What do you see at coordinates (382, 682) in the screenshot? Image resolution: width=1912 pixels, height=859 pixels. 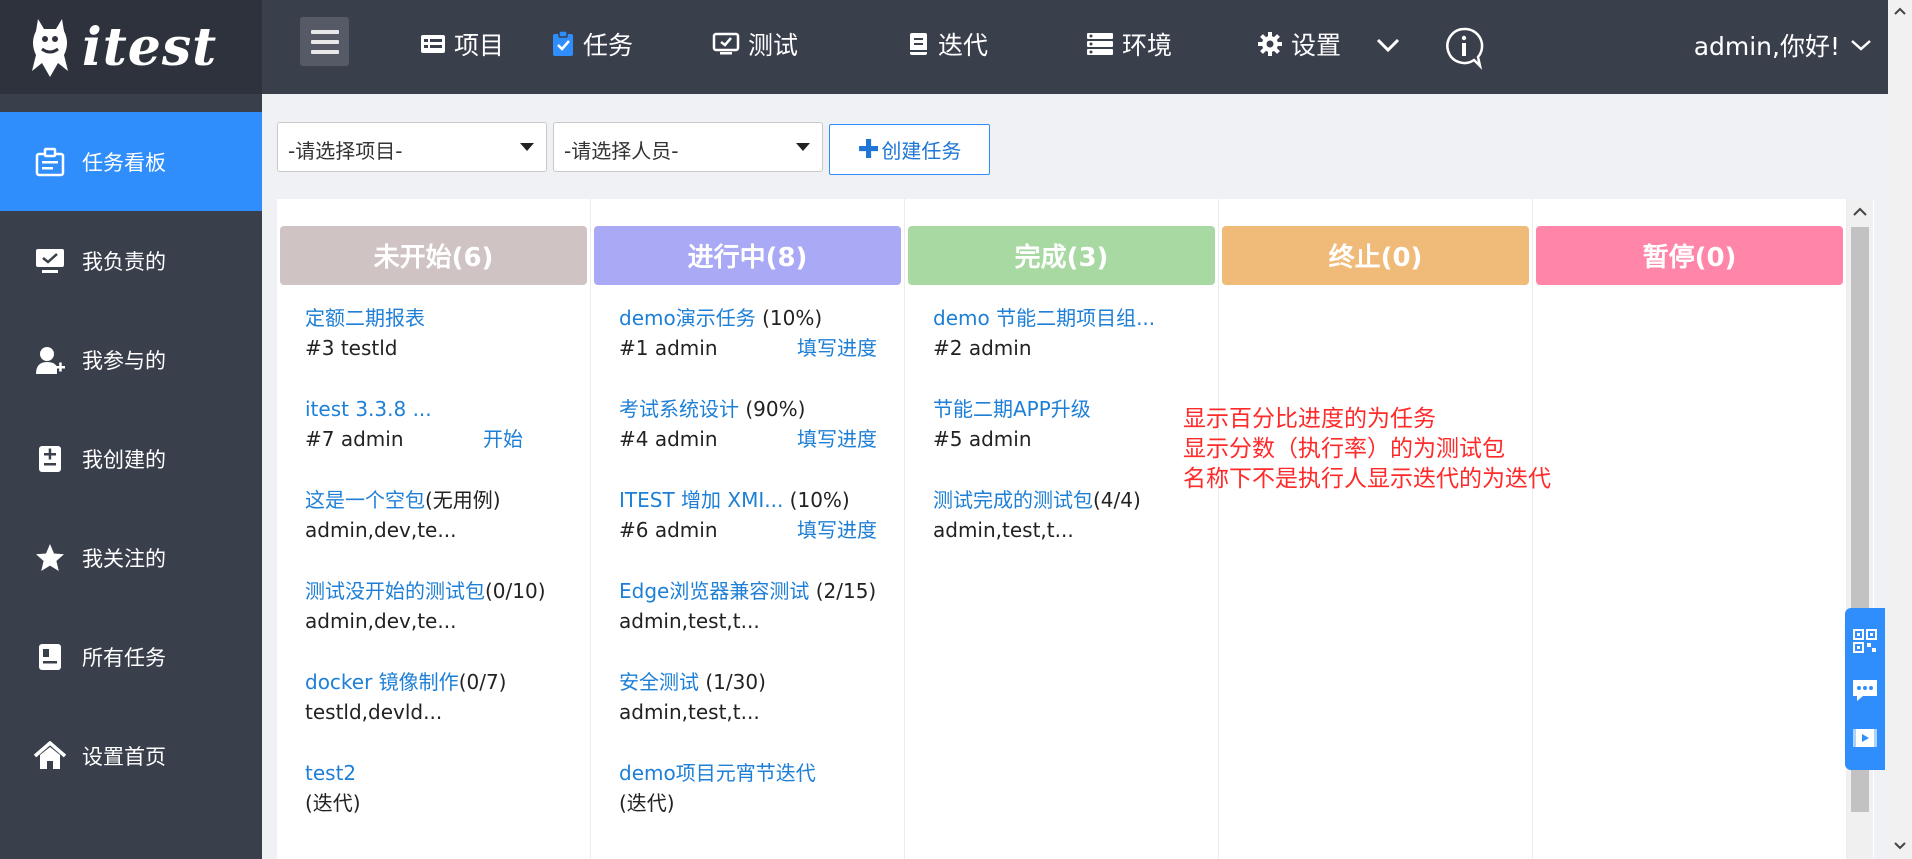 I see `task-link: docker 镜像制作` at bounding box center [382, 682].